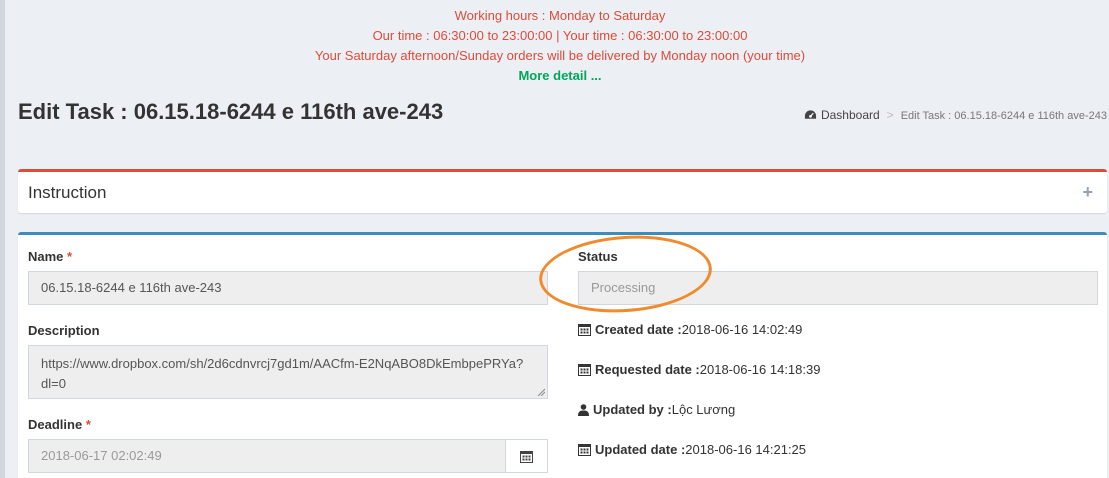 Image resolution: width=1109 pixels, height=478 pixels. What do you see at coordinates (70, 256) in the screenshot?
I see `name-required-mark: *` at bounding box center [70, 256].